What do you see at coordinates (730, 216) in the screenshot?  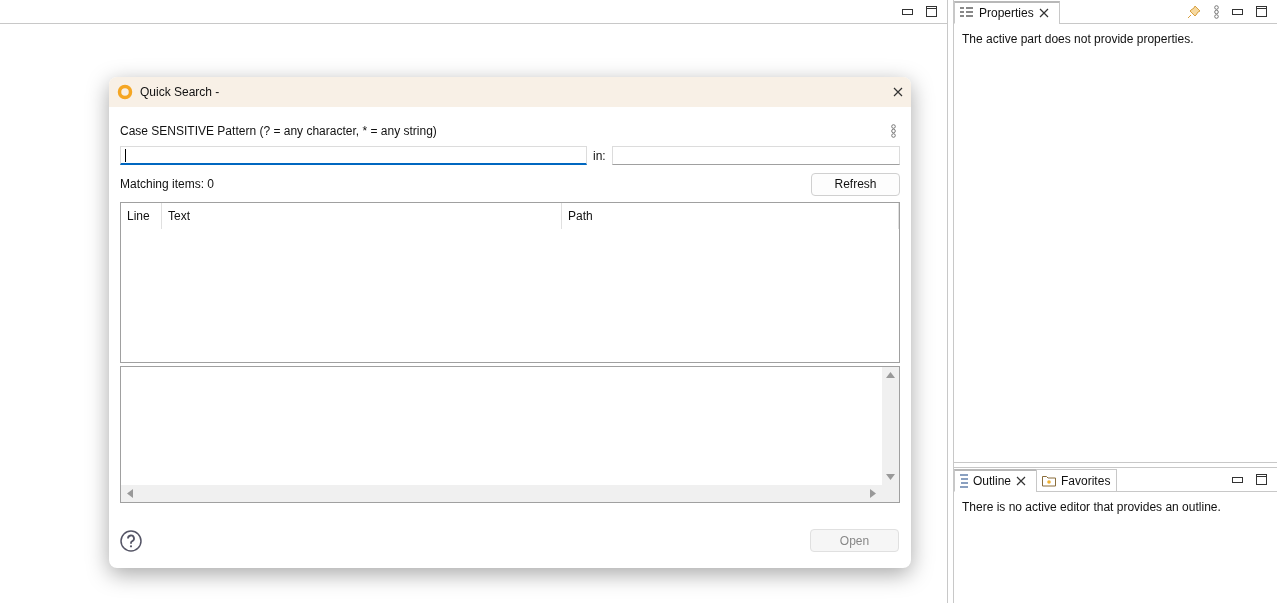 I see `column-header: Path` at bounding box center [730, 216].